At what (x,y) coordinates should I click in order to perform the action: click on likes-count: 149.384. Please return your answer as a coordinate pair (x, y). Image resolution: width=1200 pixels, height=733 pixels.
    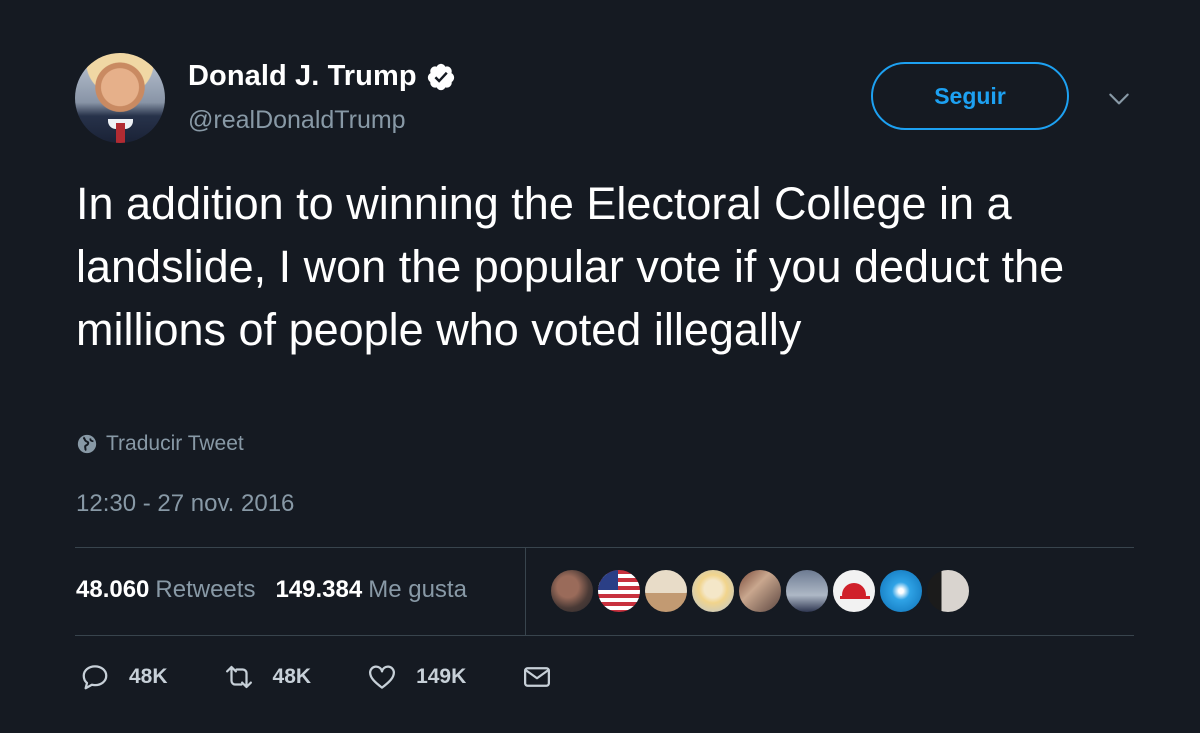
    Looking at the image, I should click on (319, 589).